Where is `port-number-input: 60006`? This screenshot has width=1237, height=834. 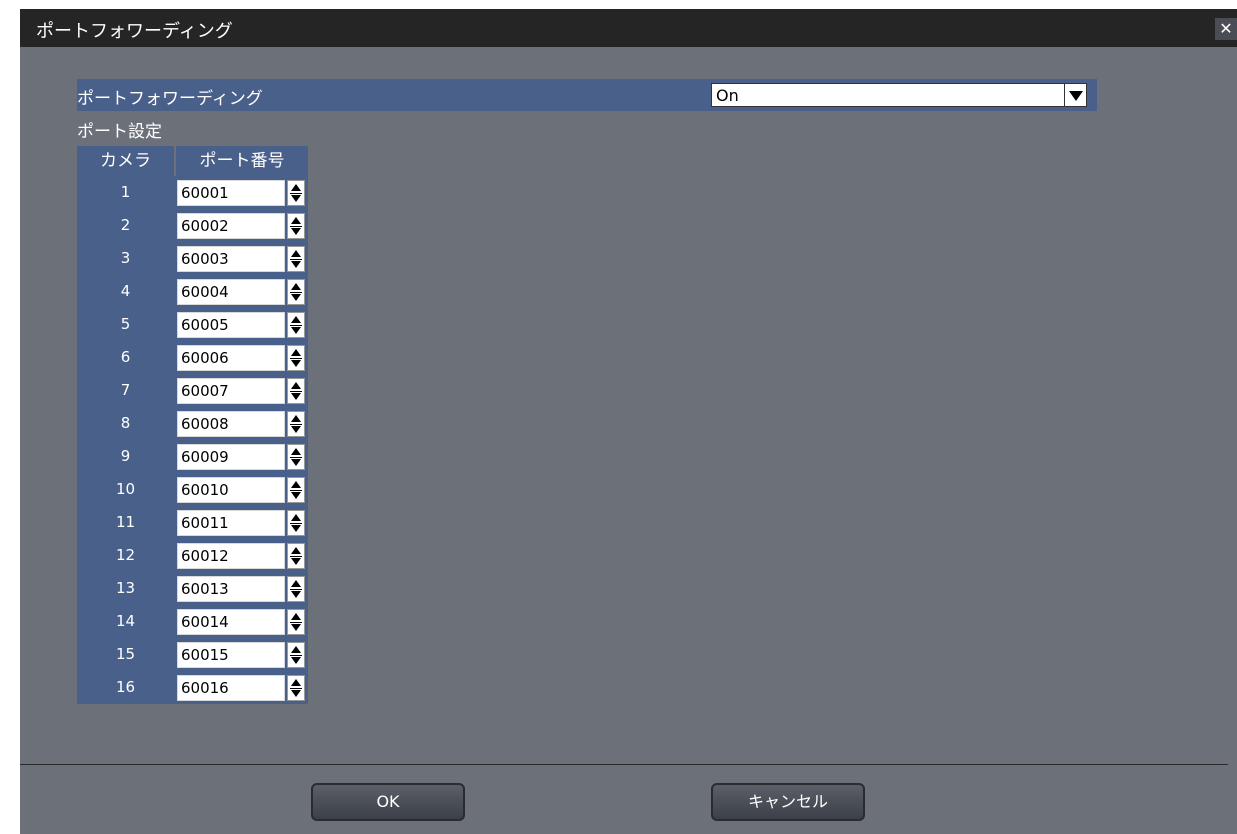
port-number-input: 60006 is located at coordinates (231, 358).